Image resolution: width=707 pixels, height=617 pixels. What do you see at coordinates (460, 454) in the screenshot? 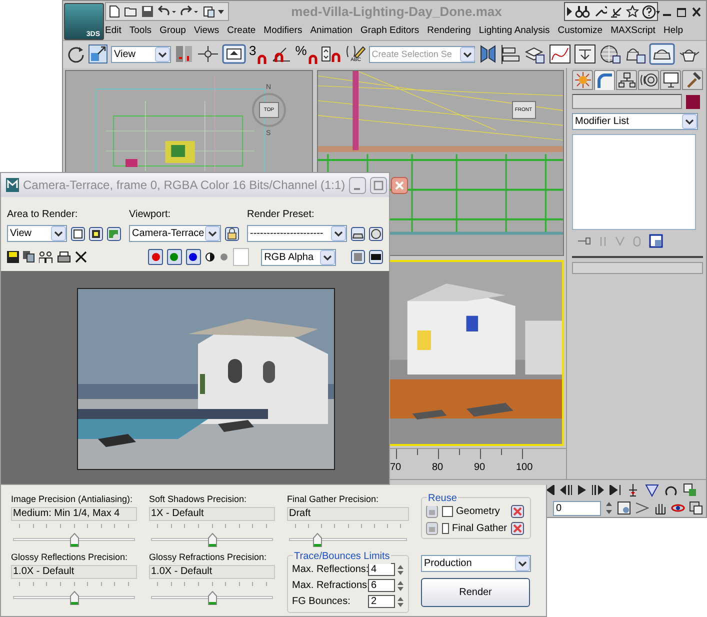
I see `time-ruler` at bounding box center [460, 454].